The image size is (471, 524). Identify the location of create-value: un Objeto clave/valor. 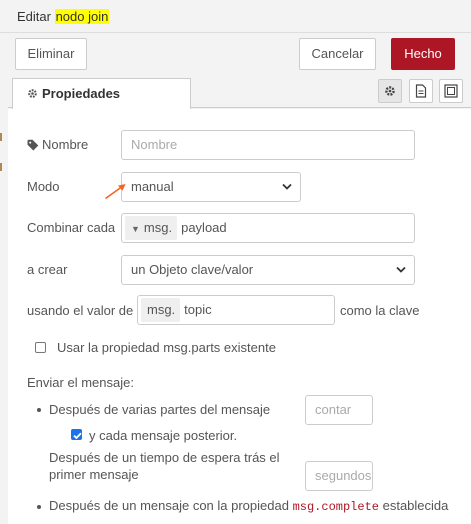
(192, 269).